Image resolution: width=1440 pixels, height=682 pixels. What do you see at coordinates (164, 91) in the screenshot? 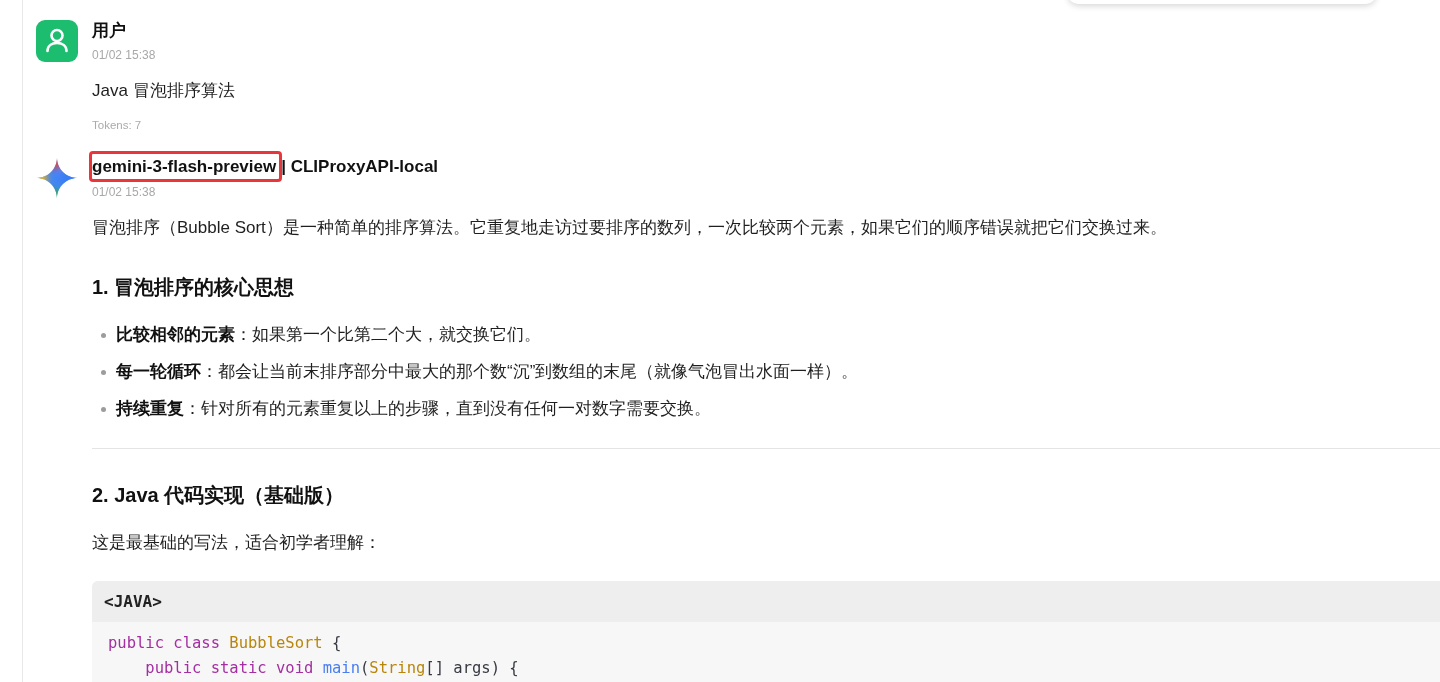
I see `message-text: Java 冒泡排序算法` at bounding box center [164, 91].